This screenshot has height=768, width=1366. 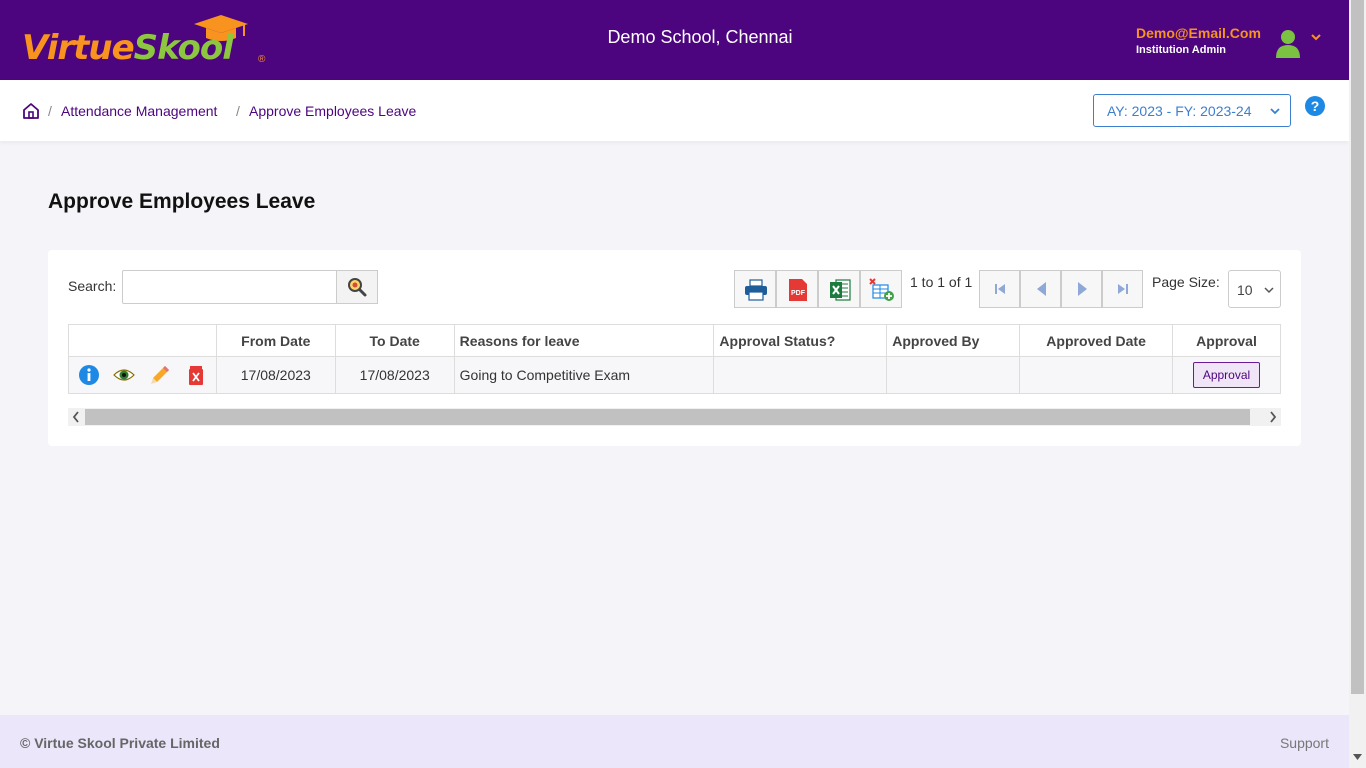 I want to click on vertical-scrollbar, so click(x=1357, y=384).